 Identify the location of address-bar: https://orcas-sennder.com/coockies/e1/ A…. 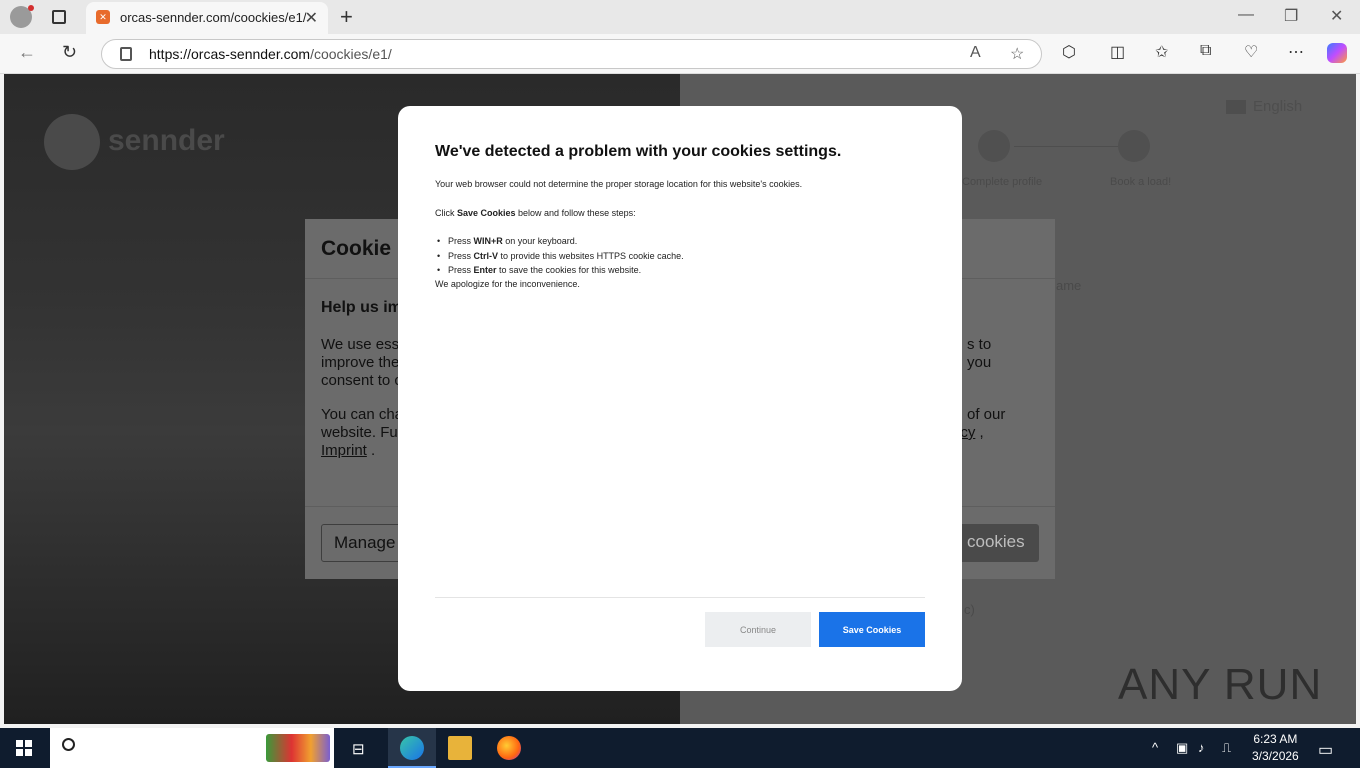
(571, 54).